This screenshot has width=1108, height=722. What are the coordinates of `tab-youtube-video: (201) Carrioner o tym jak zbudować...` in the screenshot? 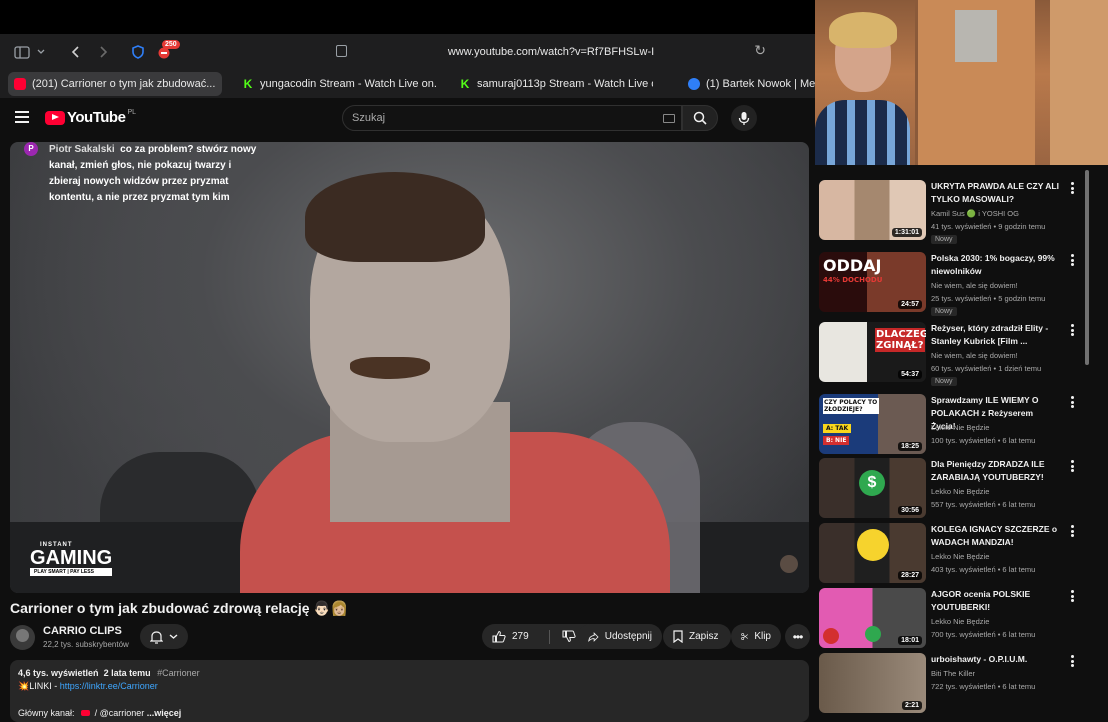 It's located at (115, 84).